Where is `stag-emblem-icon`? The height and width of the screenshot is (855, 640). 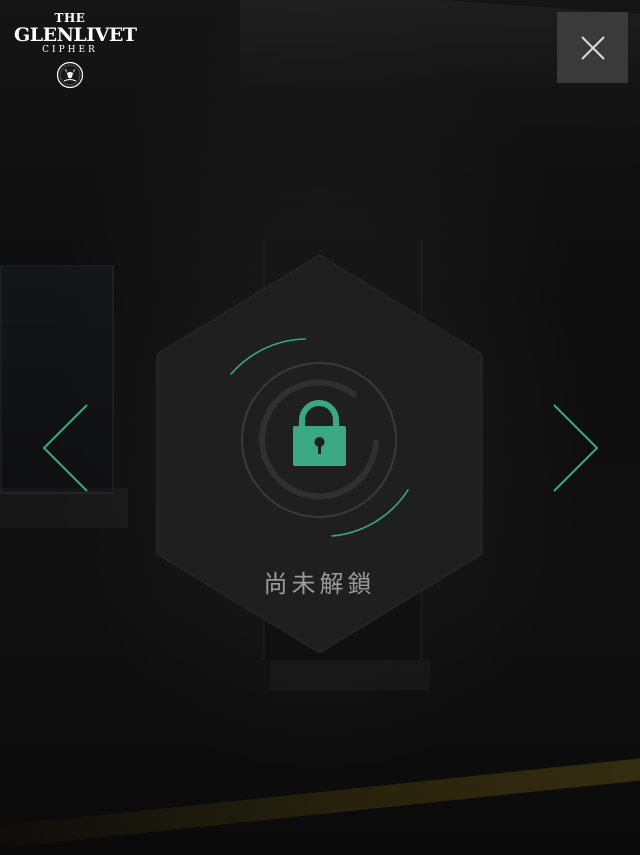
stag-emblem-icon is located at coordinates (70, 75).